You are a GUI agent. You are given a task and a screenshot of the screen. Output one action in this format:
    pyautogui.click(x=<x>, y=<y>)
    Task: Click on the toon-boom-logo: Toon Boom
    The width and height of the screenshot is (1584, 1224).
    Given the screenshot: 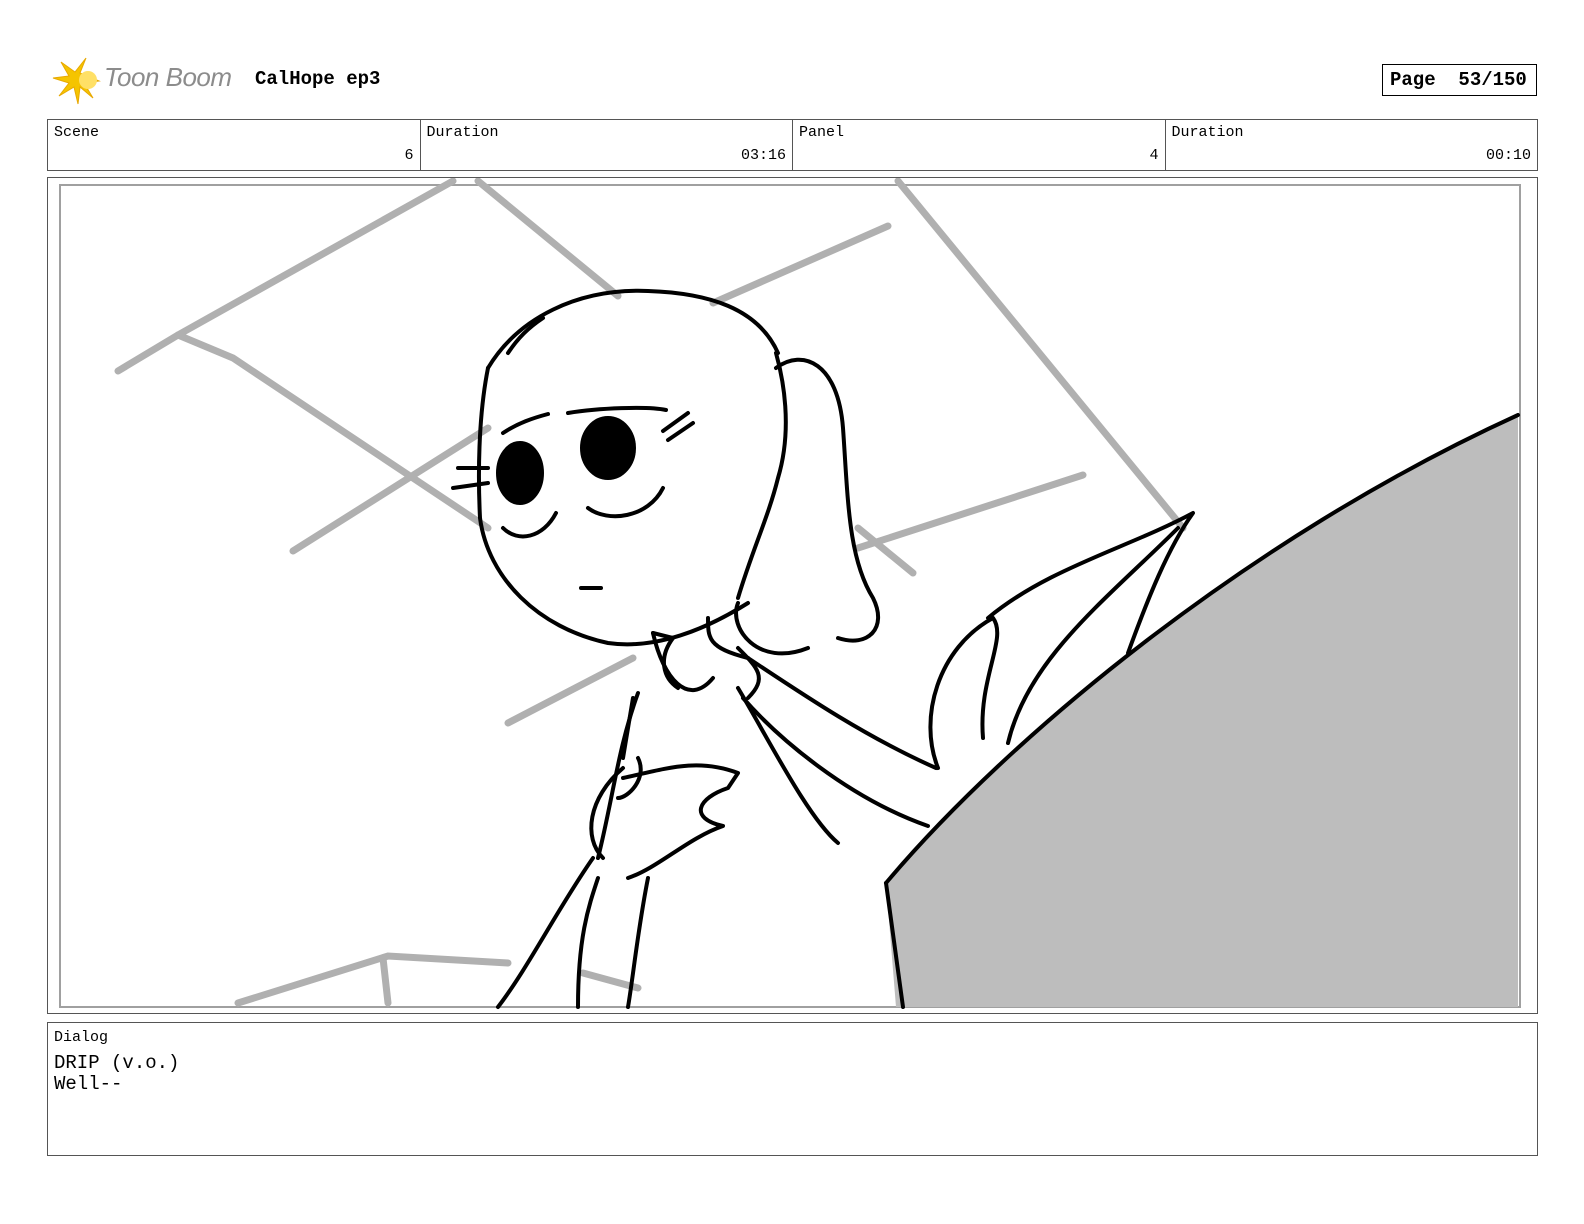 What is the action you would take?
    pyautogui.click(x=144, y=81)
    